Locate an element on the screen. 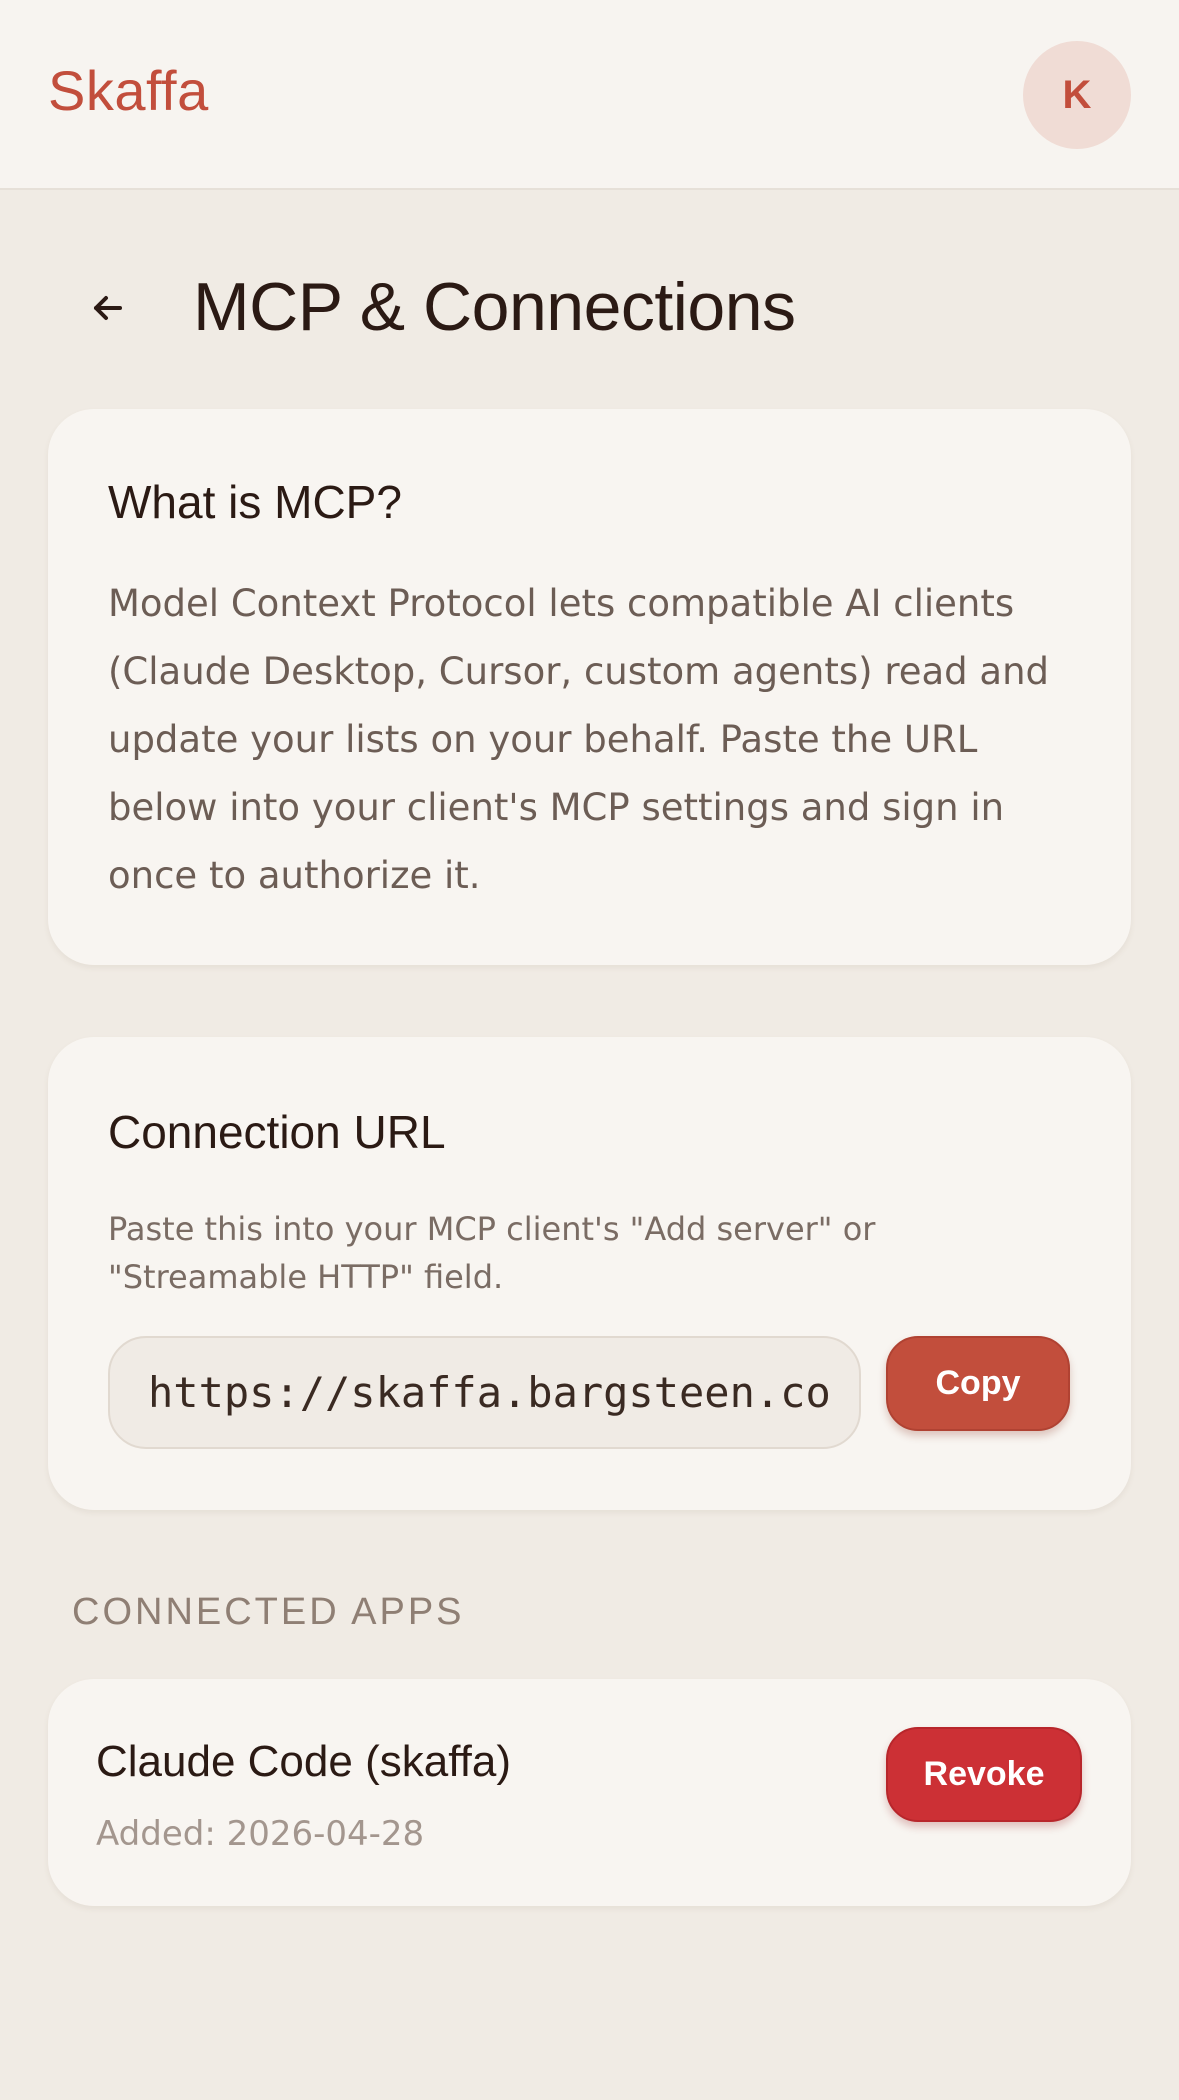  arrow-left-icon is located at coordinates (108, 308).